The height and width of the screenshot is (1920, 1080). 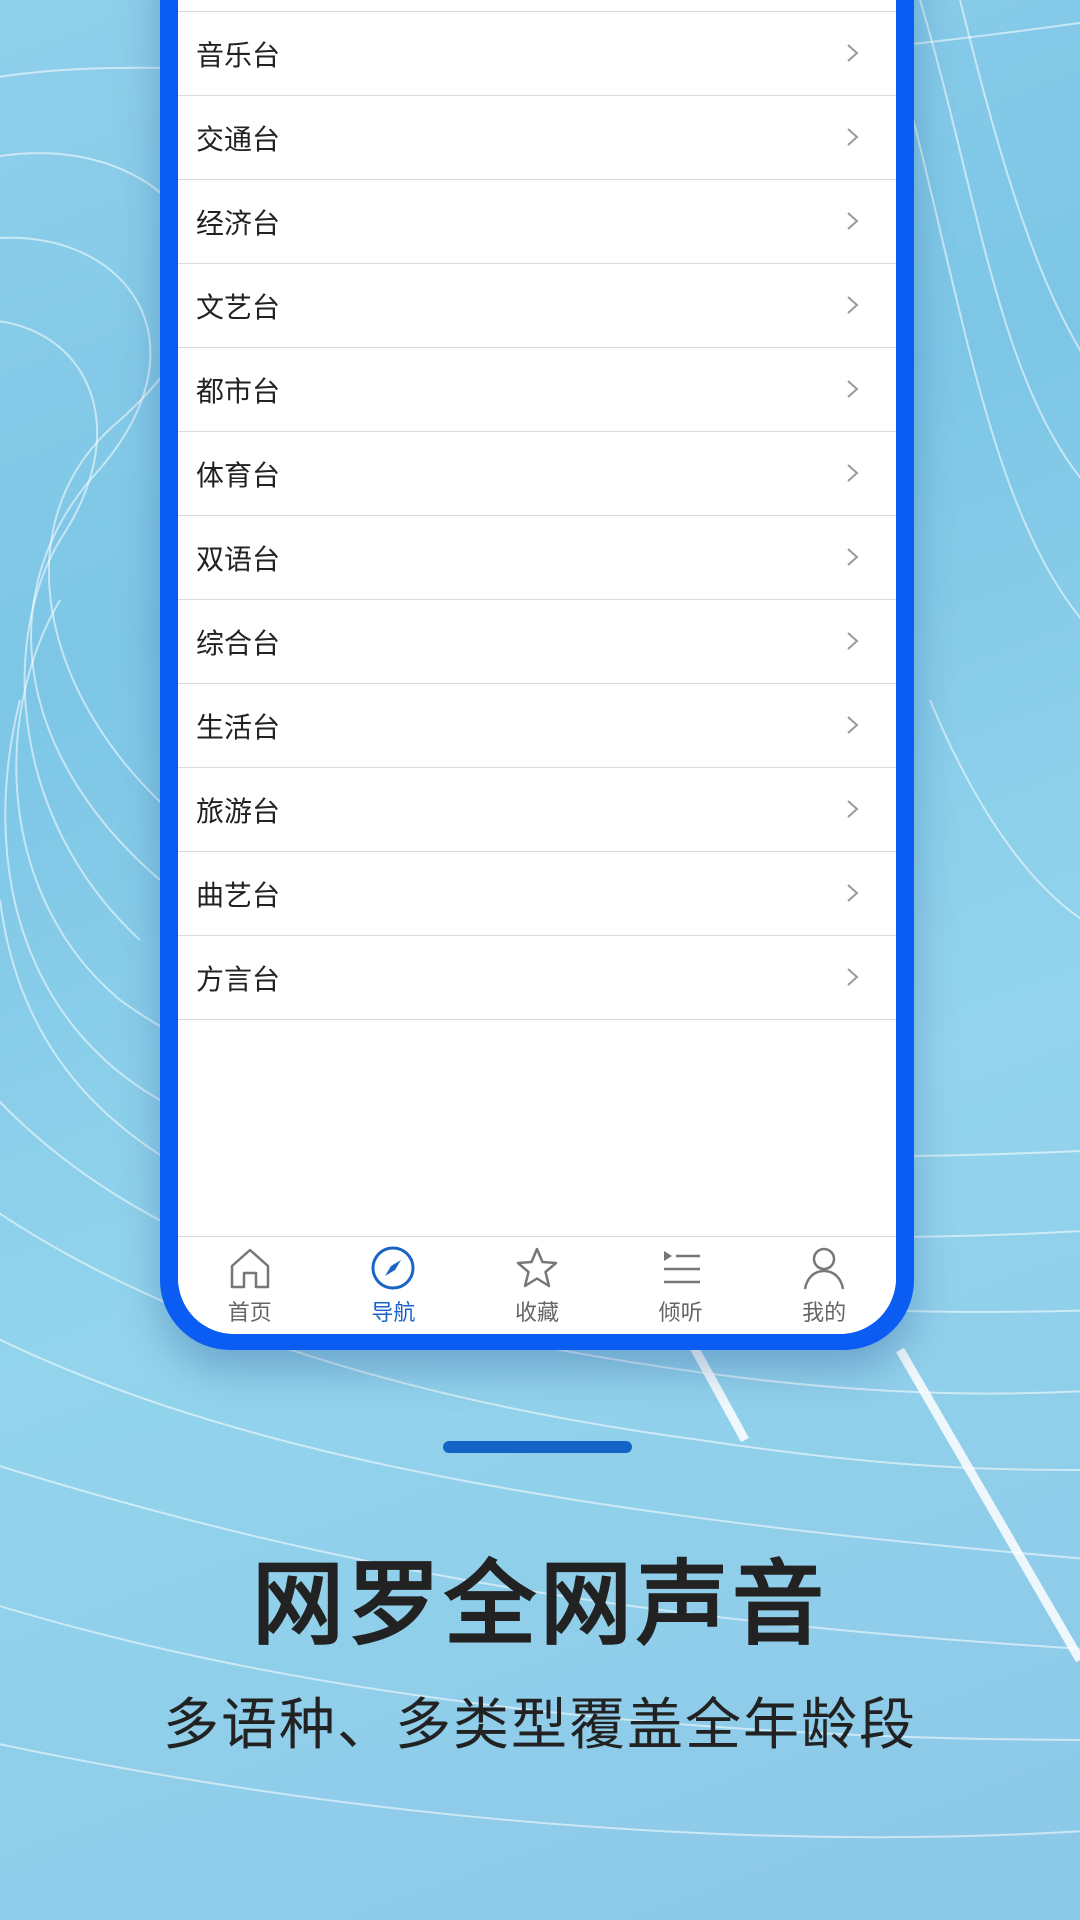 I want to click on station-label: 音乐台, so click(x=238, y=55).